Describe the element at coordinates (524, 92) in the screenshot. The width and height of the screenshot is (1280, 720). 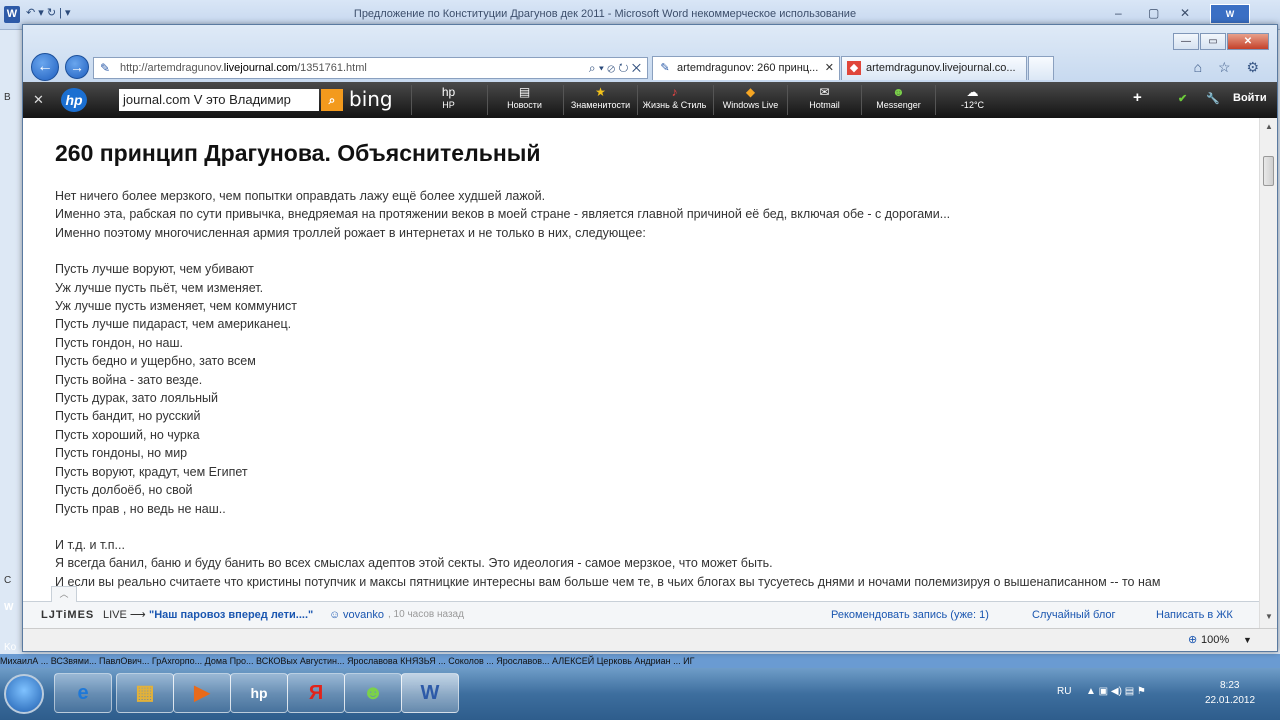
I see `news-icon: ▤` at that location.